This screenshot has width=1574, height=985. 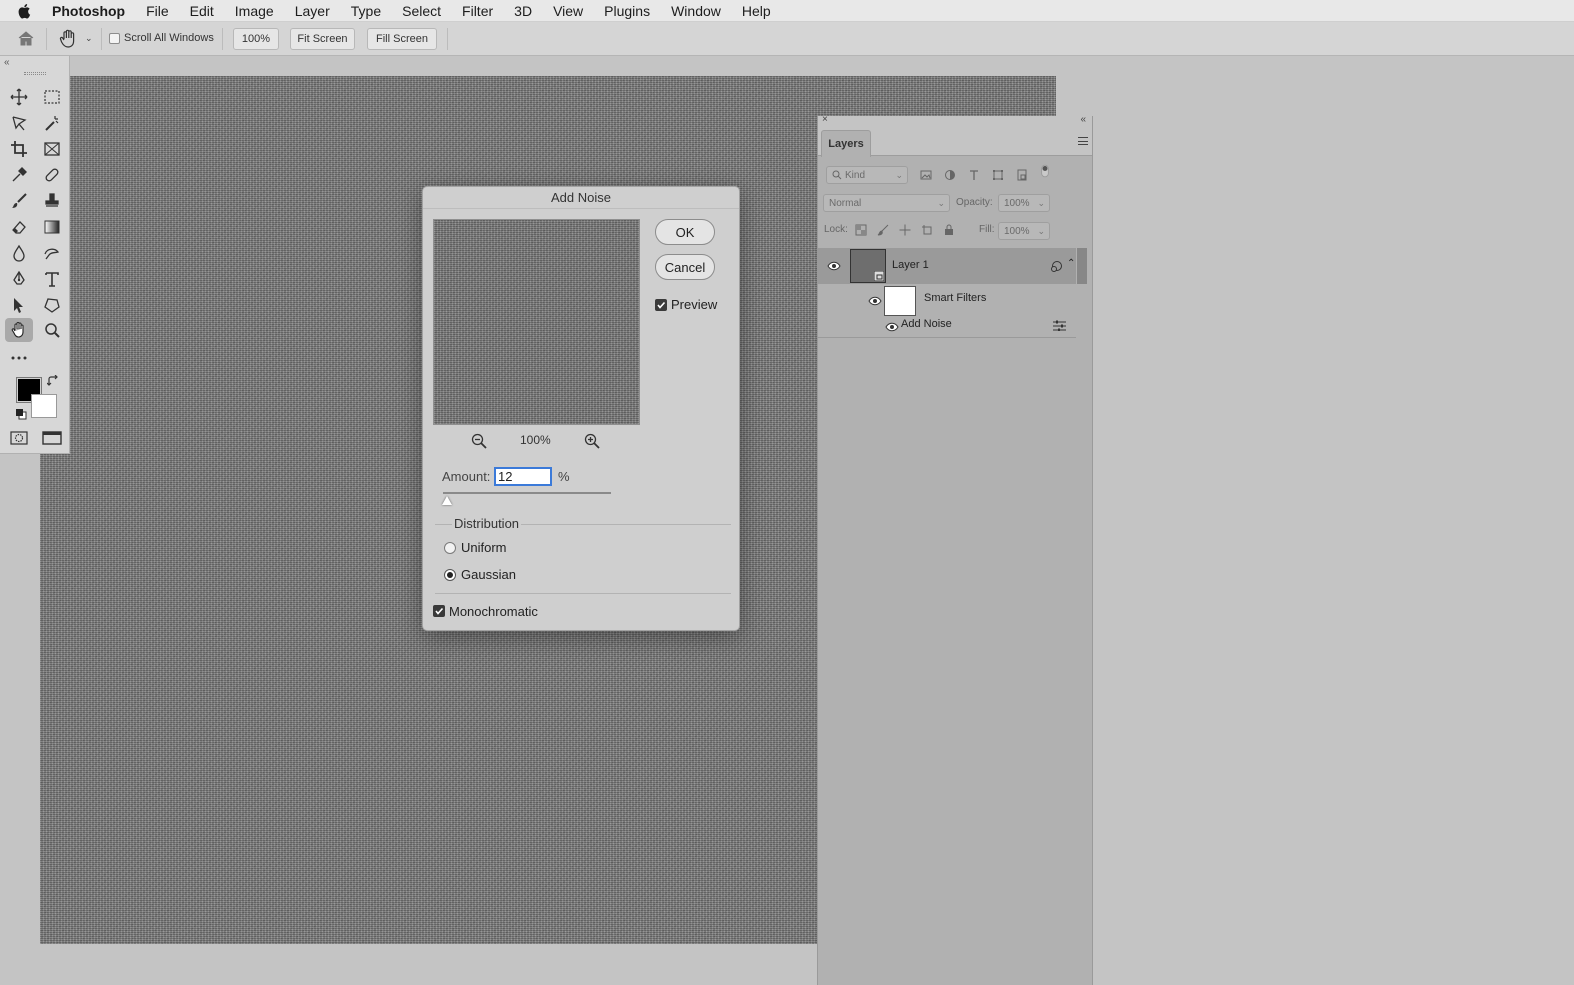 What do you see at coordinates (52, 175) in the screenshot?
I see `healing-brush-tool-icon` at bounding box center [52, 175].